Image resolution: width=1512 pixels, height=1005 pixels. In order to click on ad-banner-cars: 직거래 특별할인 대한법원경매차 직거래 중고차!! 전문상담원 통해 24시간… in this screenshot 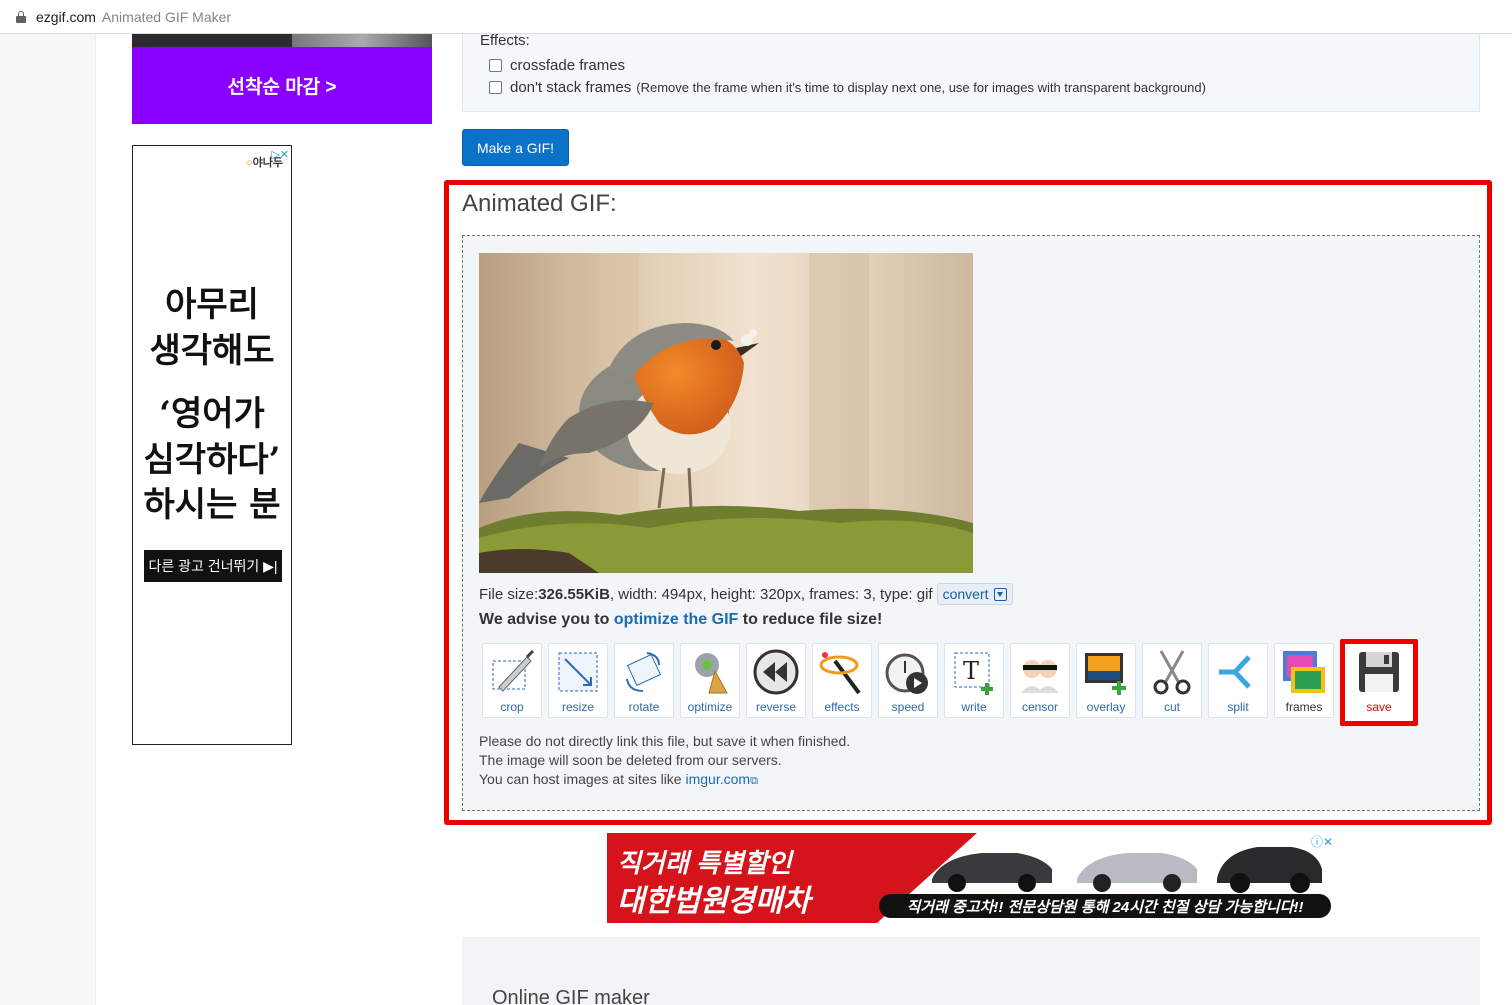, I will do `click(971, 878)`.